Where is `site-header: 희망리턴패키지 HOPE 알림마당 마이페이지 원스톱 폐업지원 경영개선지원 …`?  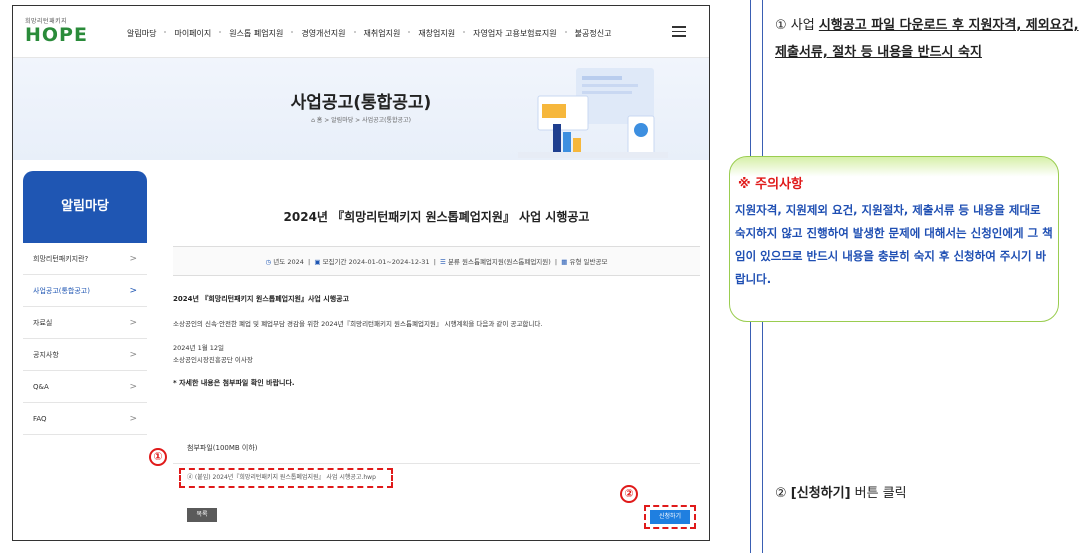 site-header: 희망리턴패키지 HOPE 알림마당 마이페이지 원스톱 폐업지원 경영개선지원 … is located at coordinates (361, 32).